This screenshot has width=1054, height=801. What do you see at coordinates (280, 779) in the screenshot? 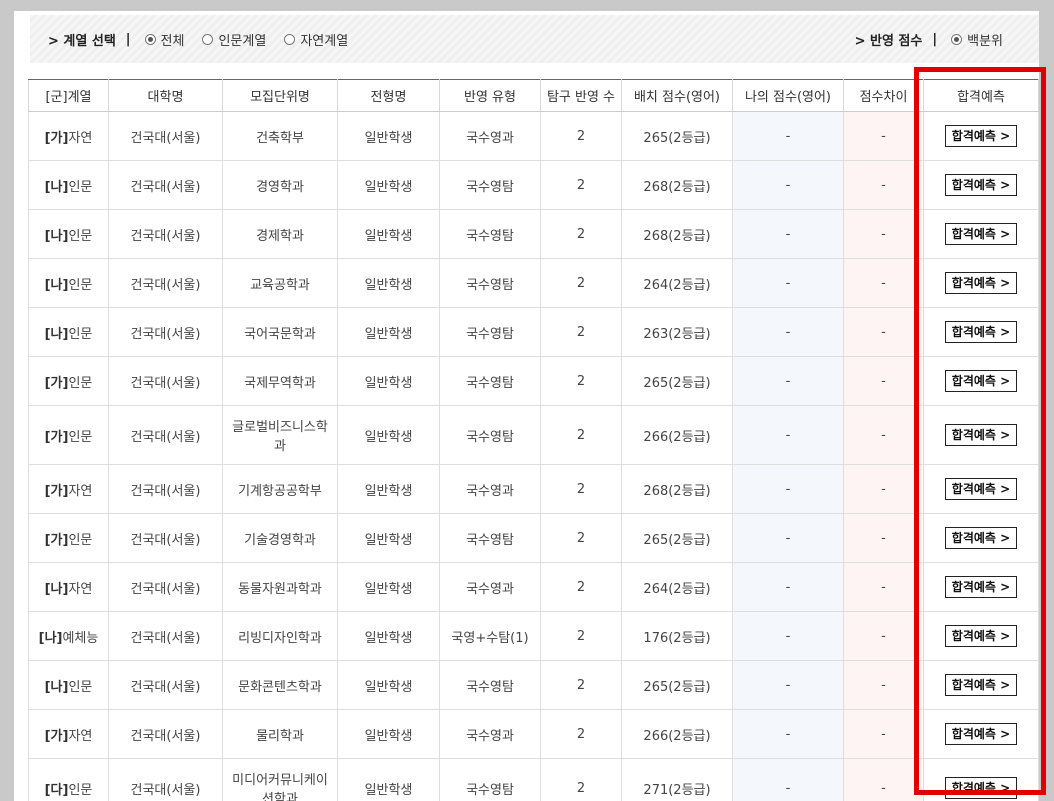
I see `major-cell: 미디어커뮤니케이션학과` at bounding box center [280, 779].